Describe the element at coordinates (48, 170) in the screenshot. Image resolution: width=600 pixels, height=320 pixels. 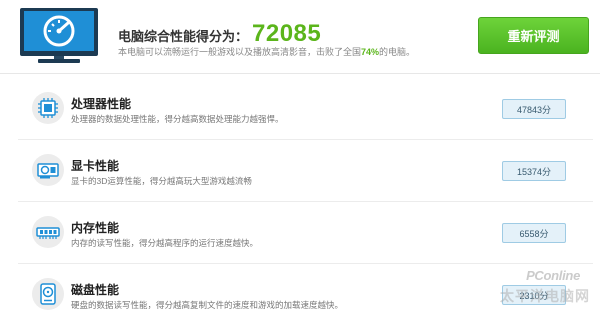
I see `graphics-card-icon` at that location.